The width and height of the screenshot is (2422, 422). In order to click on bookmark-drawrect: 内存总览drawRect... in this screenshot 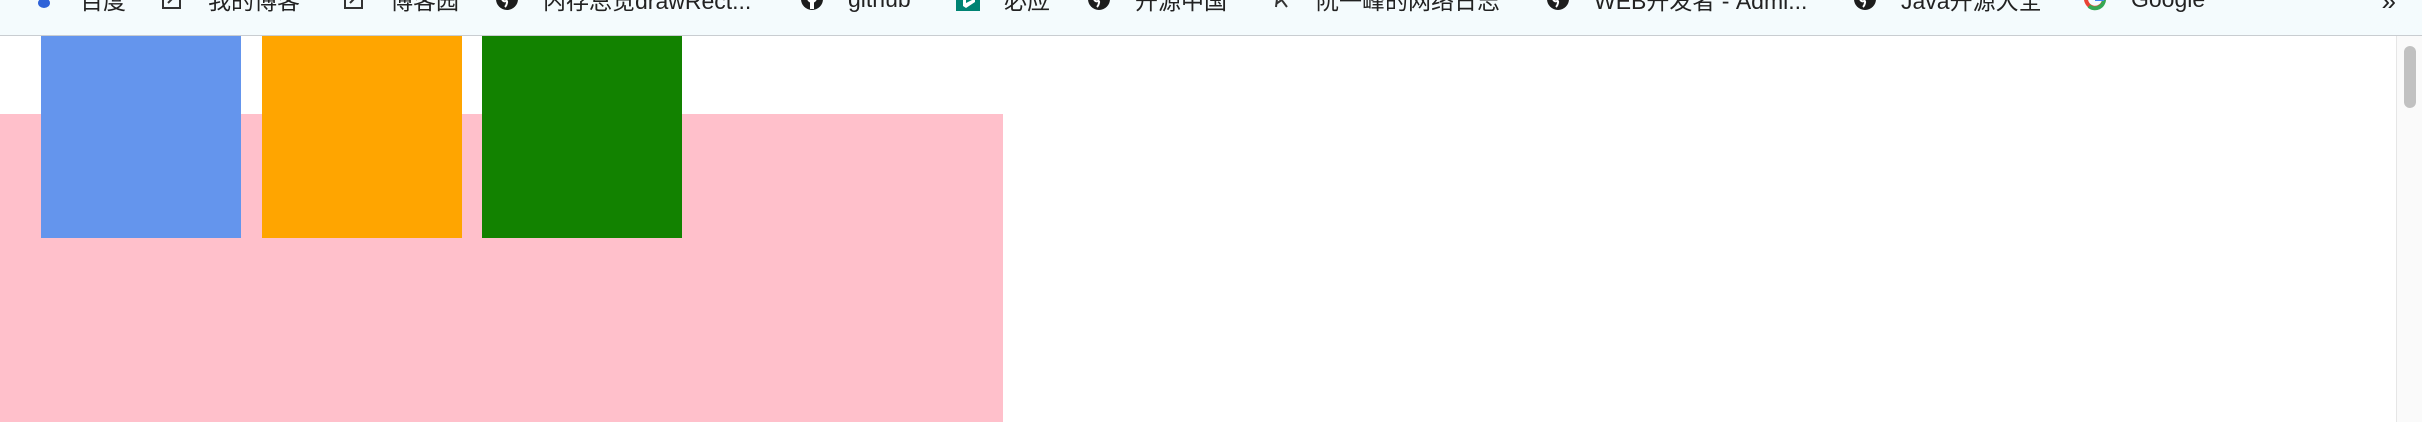, I will do `click(623, 7)`.